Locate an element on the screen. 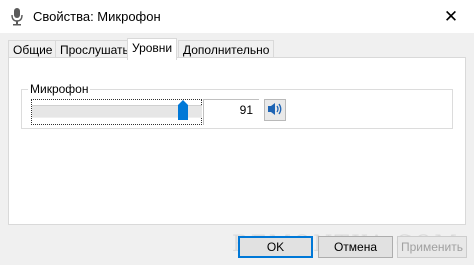 The image size is (474, 265). tab-label: Общие is located at coordinates (33, 50).